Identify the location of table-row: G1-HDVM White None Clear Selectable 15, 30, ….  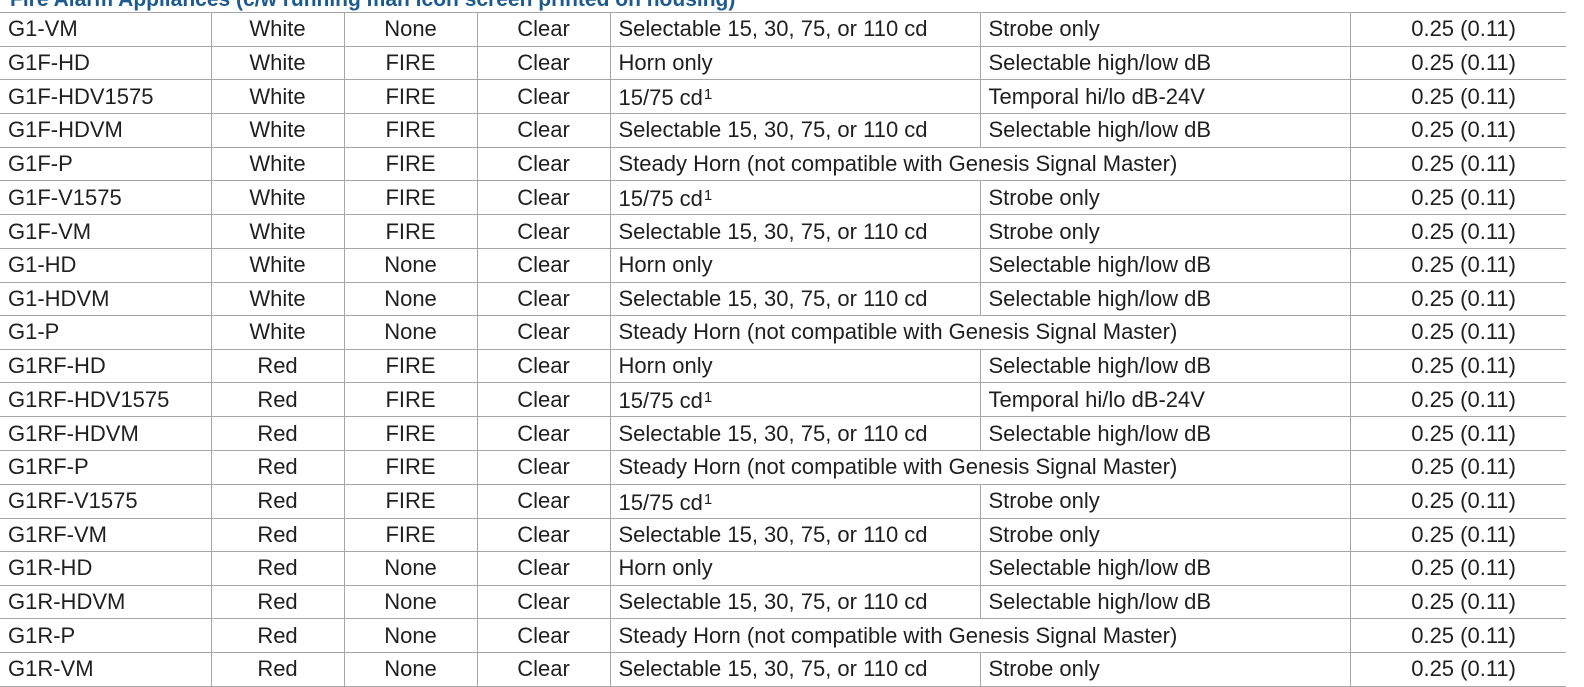
(783, 299).